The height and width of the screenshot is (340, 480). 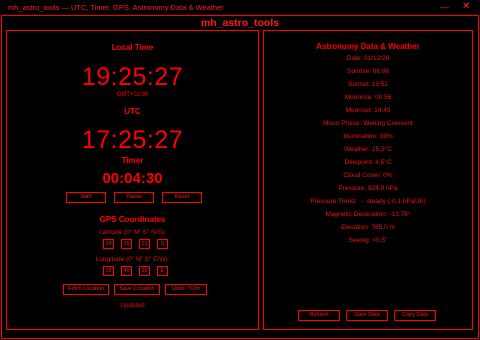 What do you see at coordinates (368, 188) in the screenshot?
I see `info-pressure: Pressure: 924.9 hPa` at bounding box center [368, 188].